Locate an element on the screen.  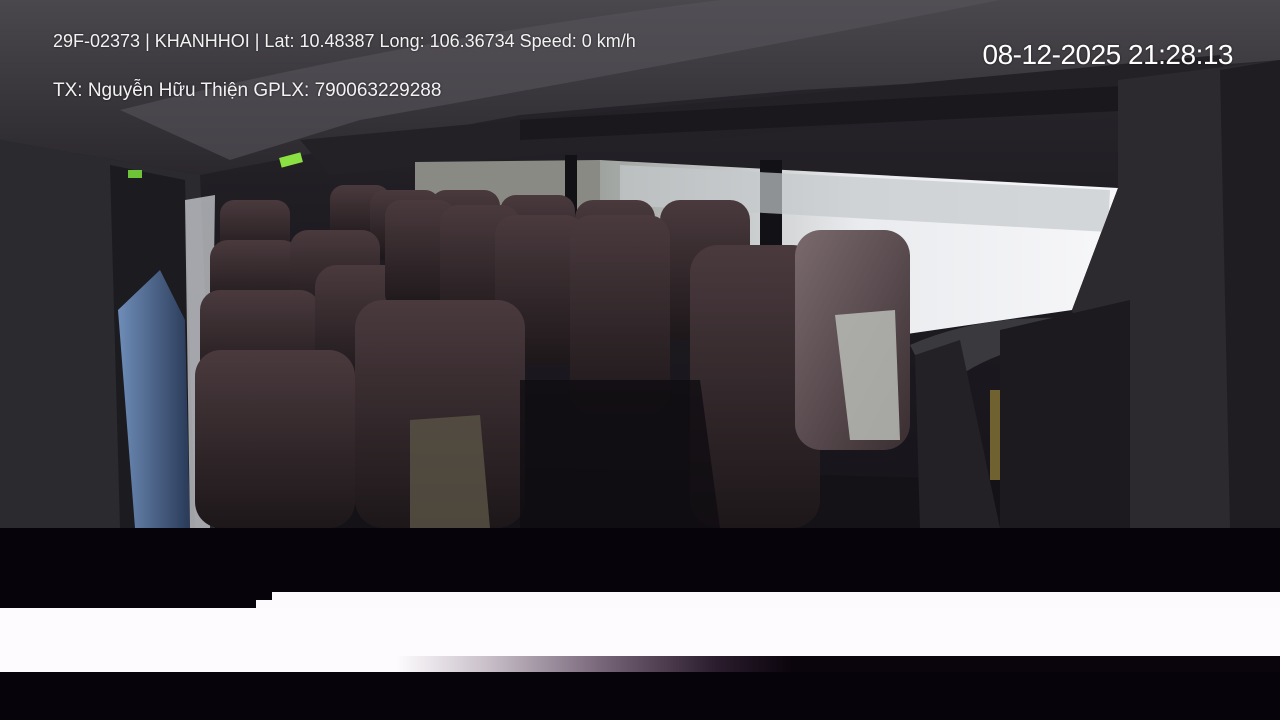
driver-license-overlay: TX: Nguyễn Hữu Thiện GPLX: 790063229288 is located at coordinates (247, 90).